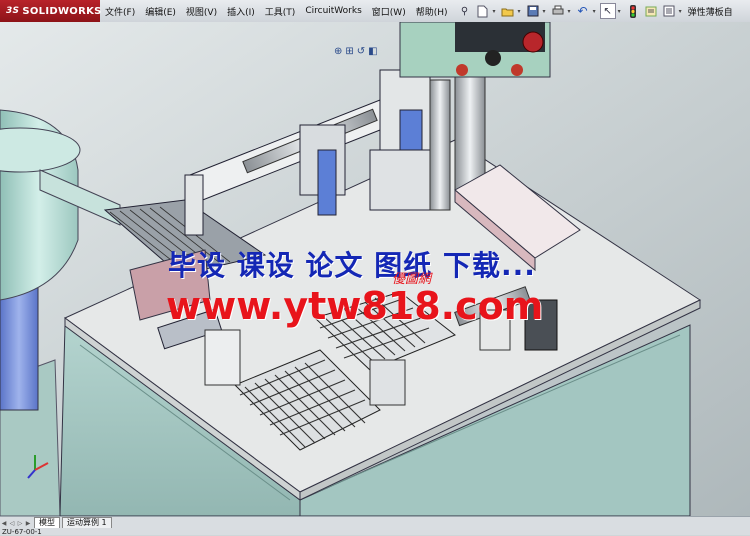  What do you see at coordinates (389, 11) in the screenshot?
I see `menu-window: 窗口(W)` at bounding box center [389, 11].